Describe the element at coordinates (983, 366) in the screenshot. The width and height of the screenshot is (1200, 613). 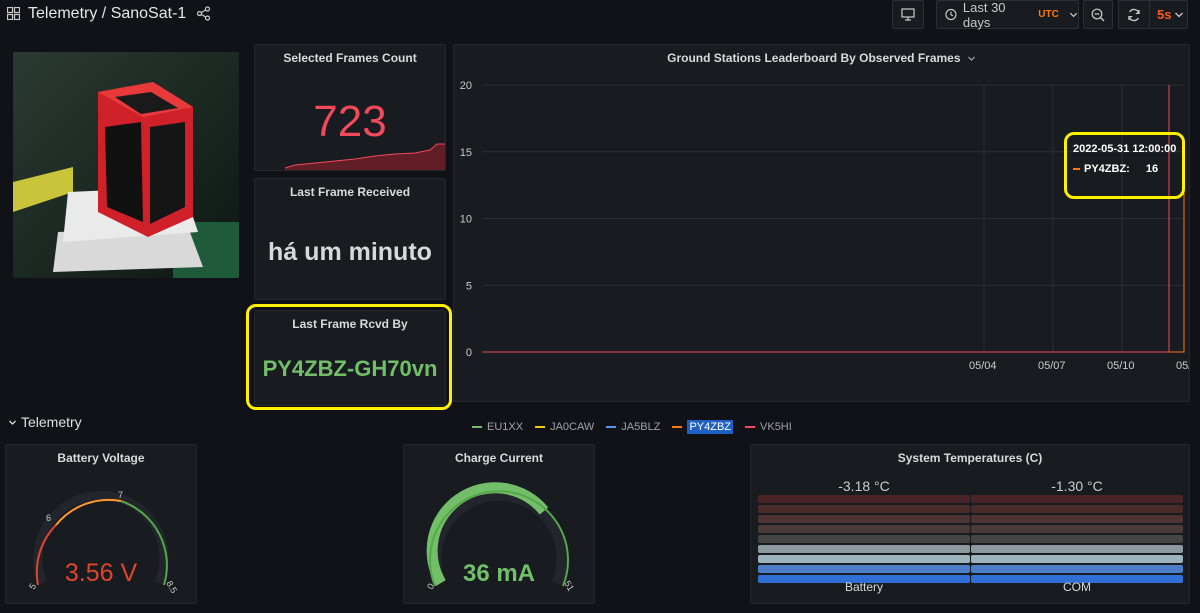
I see `x-tick-label: 05/04` at that location.